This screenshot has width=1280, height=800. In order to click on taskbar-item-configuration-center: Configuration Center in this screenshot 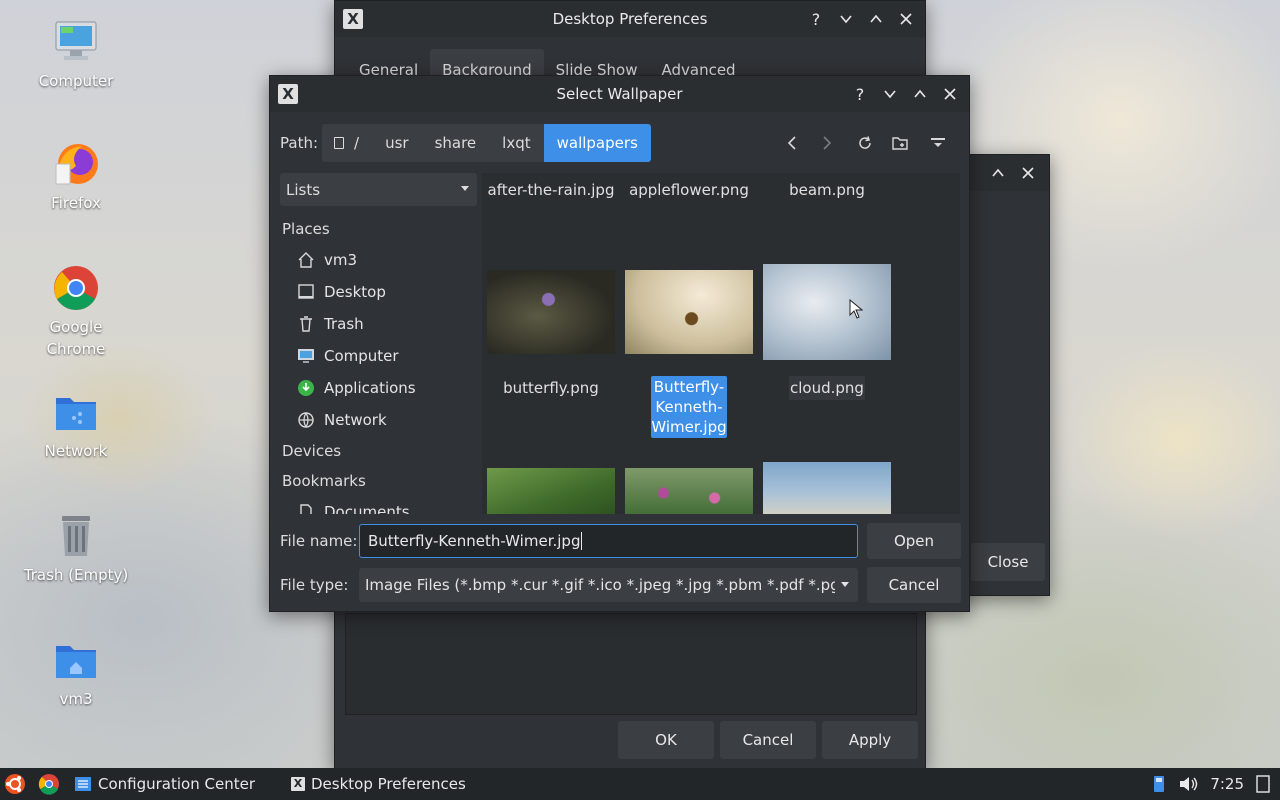, I will do `click(164, 784)`.